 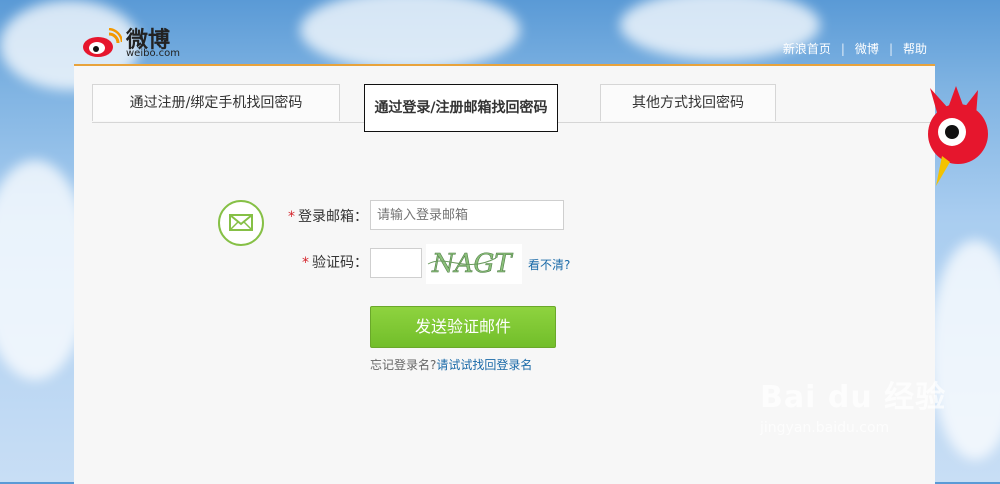 I want to click on tab-bar: 通过注册/绑定手机找回密码 通过登录/注册邮箱找回密码 其他方式找回密码, so click(x=512, y=108).